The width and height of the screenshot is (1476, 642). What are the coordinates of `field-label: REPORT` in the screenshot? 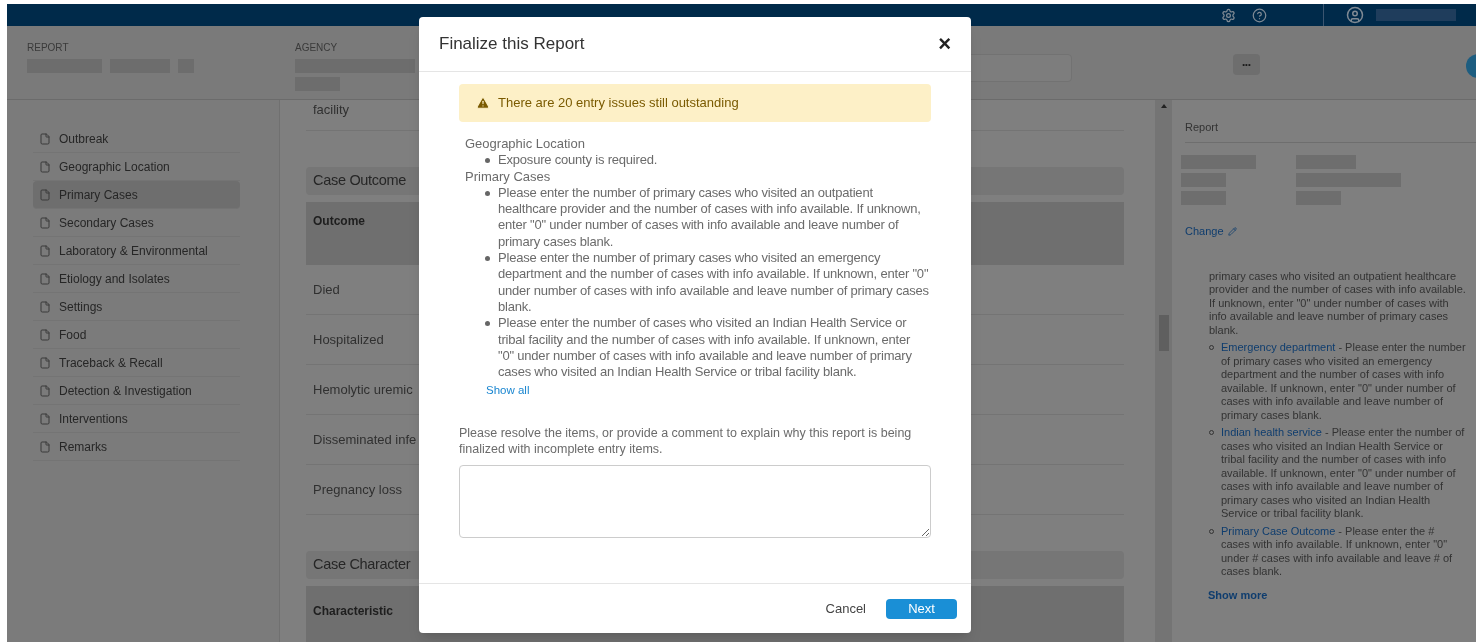 It's located at (48, 48).